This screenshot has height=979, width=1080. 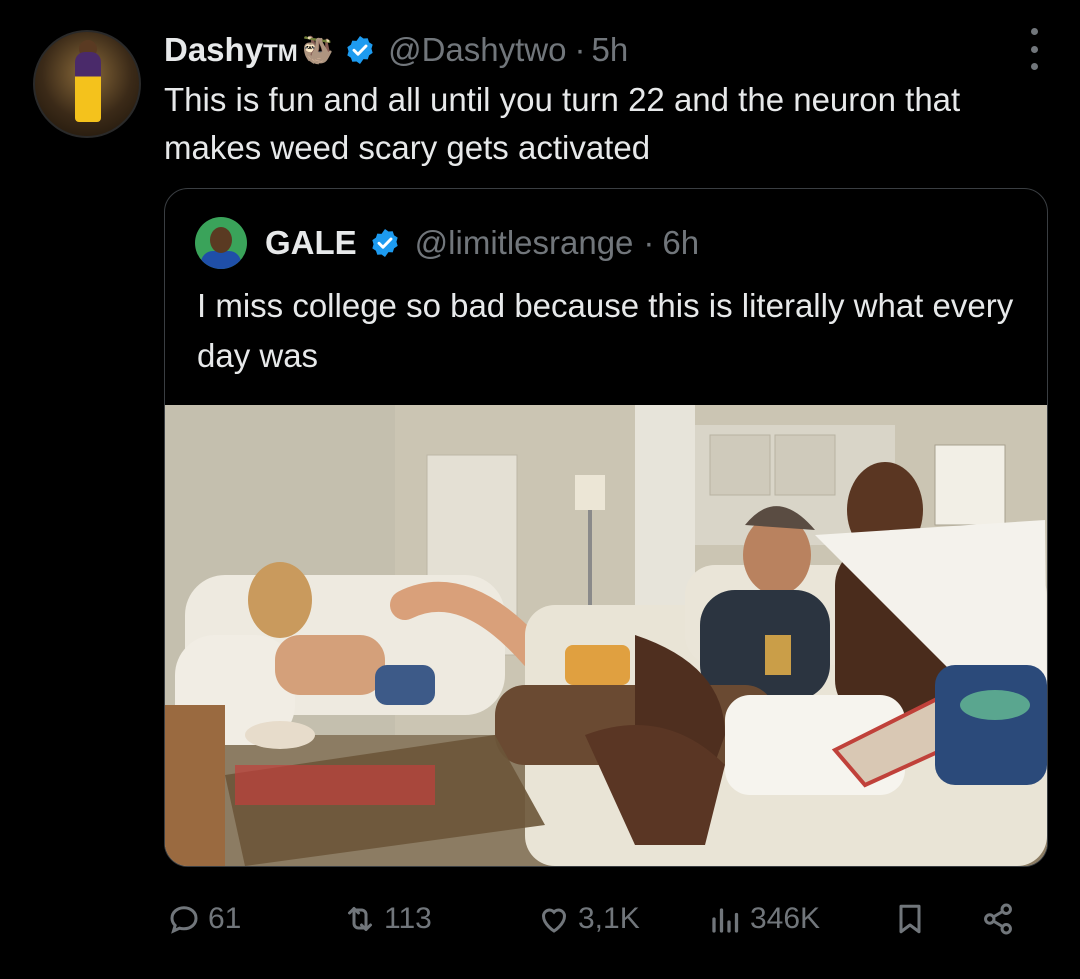 I want to click on tweet-header: DashyTM 🦥 @Dashytwo · 5h, so click(x=396, y=50).